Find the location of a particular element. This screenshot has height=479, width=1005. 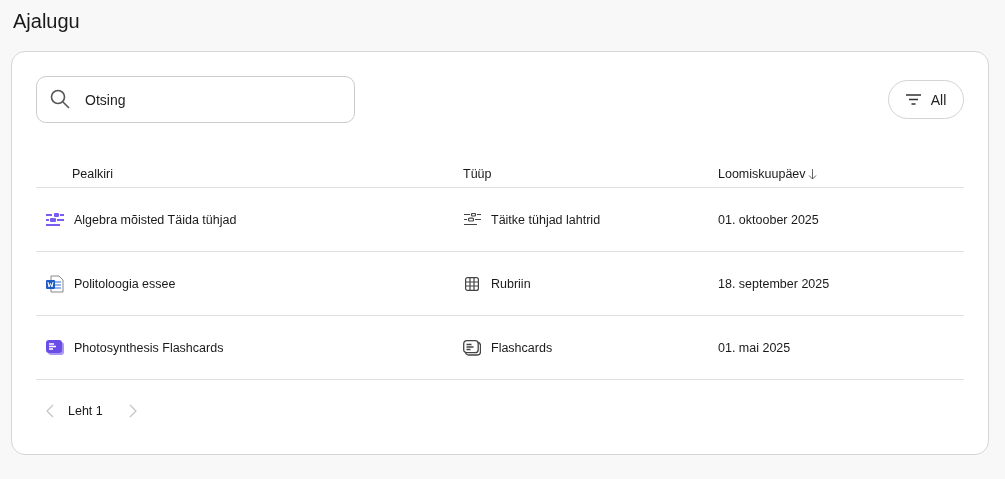

sort-down-icon is located at coordinates (812, 174).